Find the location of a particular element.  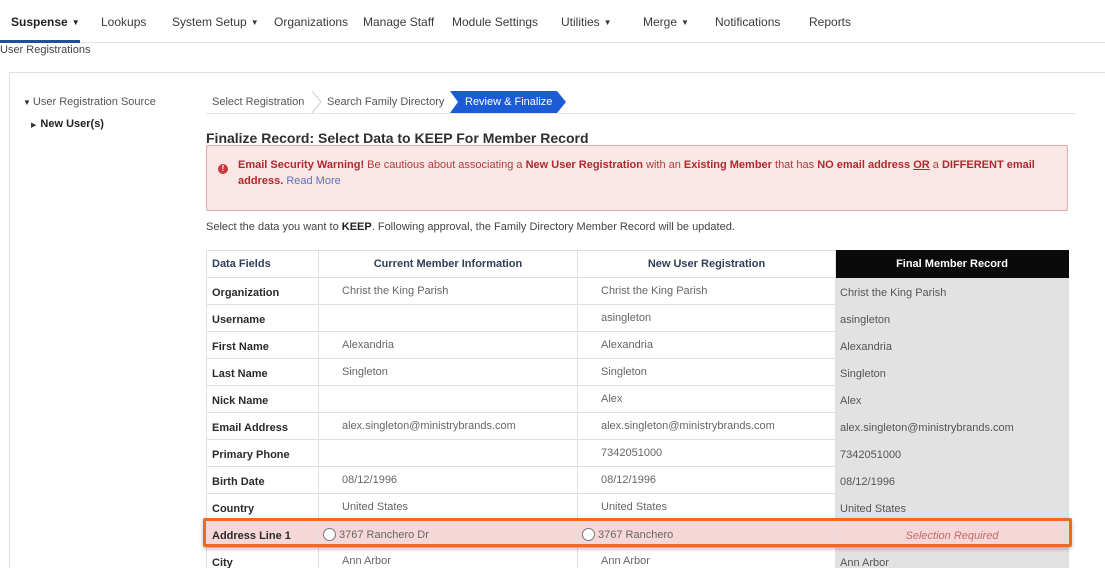

final-value: alex.singleton@ministrybrands.com is located at coordinates (952, 426).